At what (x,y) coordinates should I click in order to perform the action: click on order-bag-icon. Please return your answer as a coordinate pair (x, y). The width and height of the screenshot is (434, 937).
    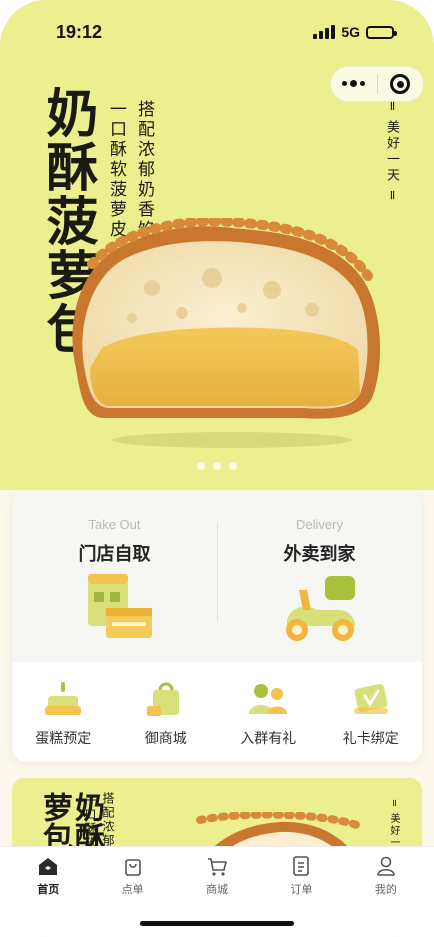
    Looking at the image, I should click on (132, 867).